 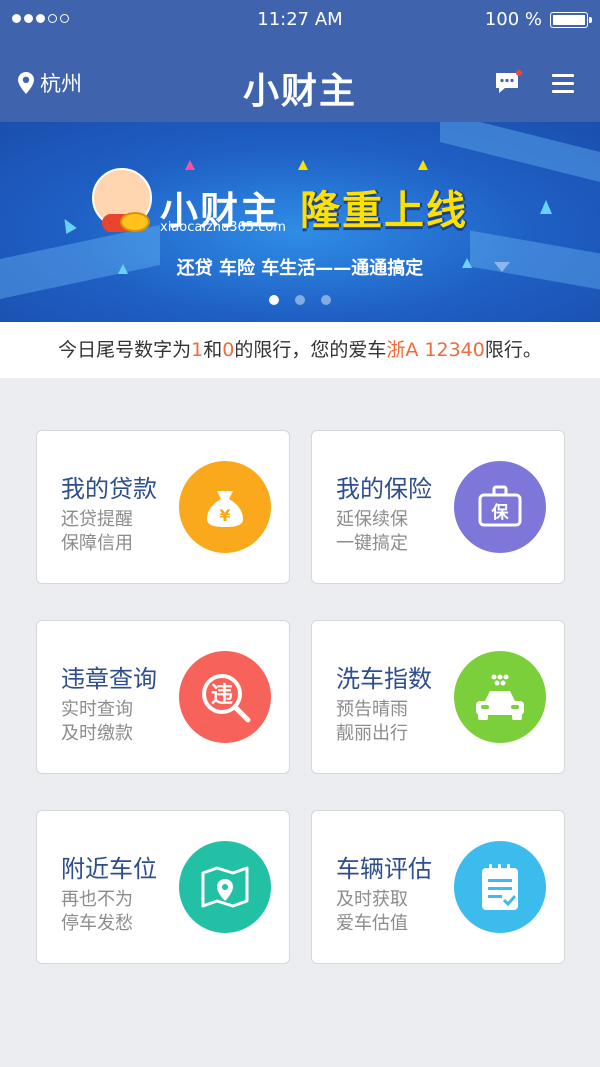 What do you see at coordinates (435, 350) in the screenshot?
I see `license-plate: 浙A 12340` at bounding box center [435, 350].